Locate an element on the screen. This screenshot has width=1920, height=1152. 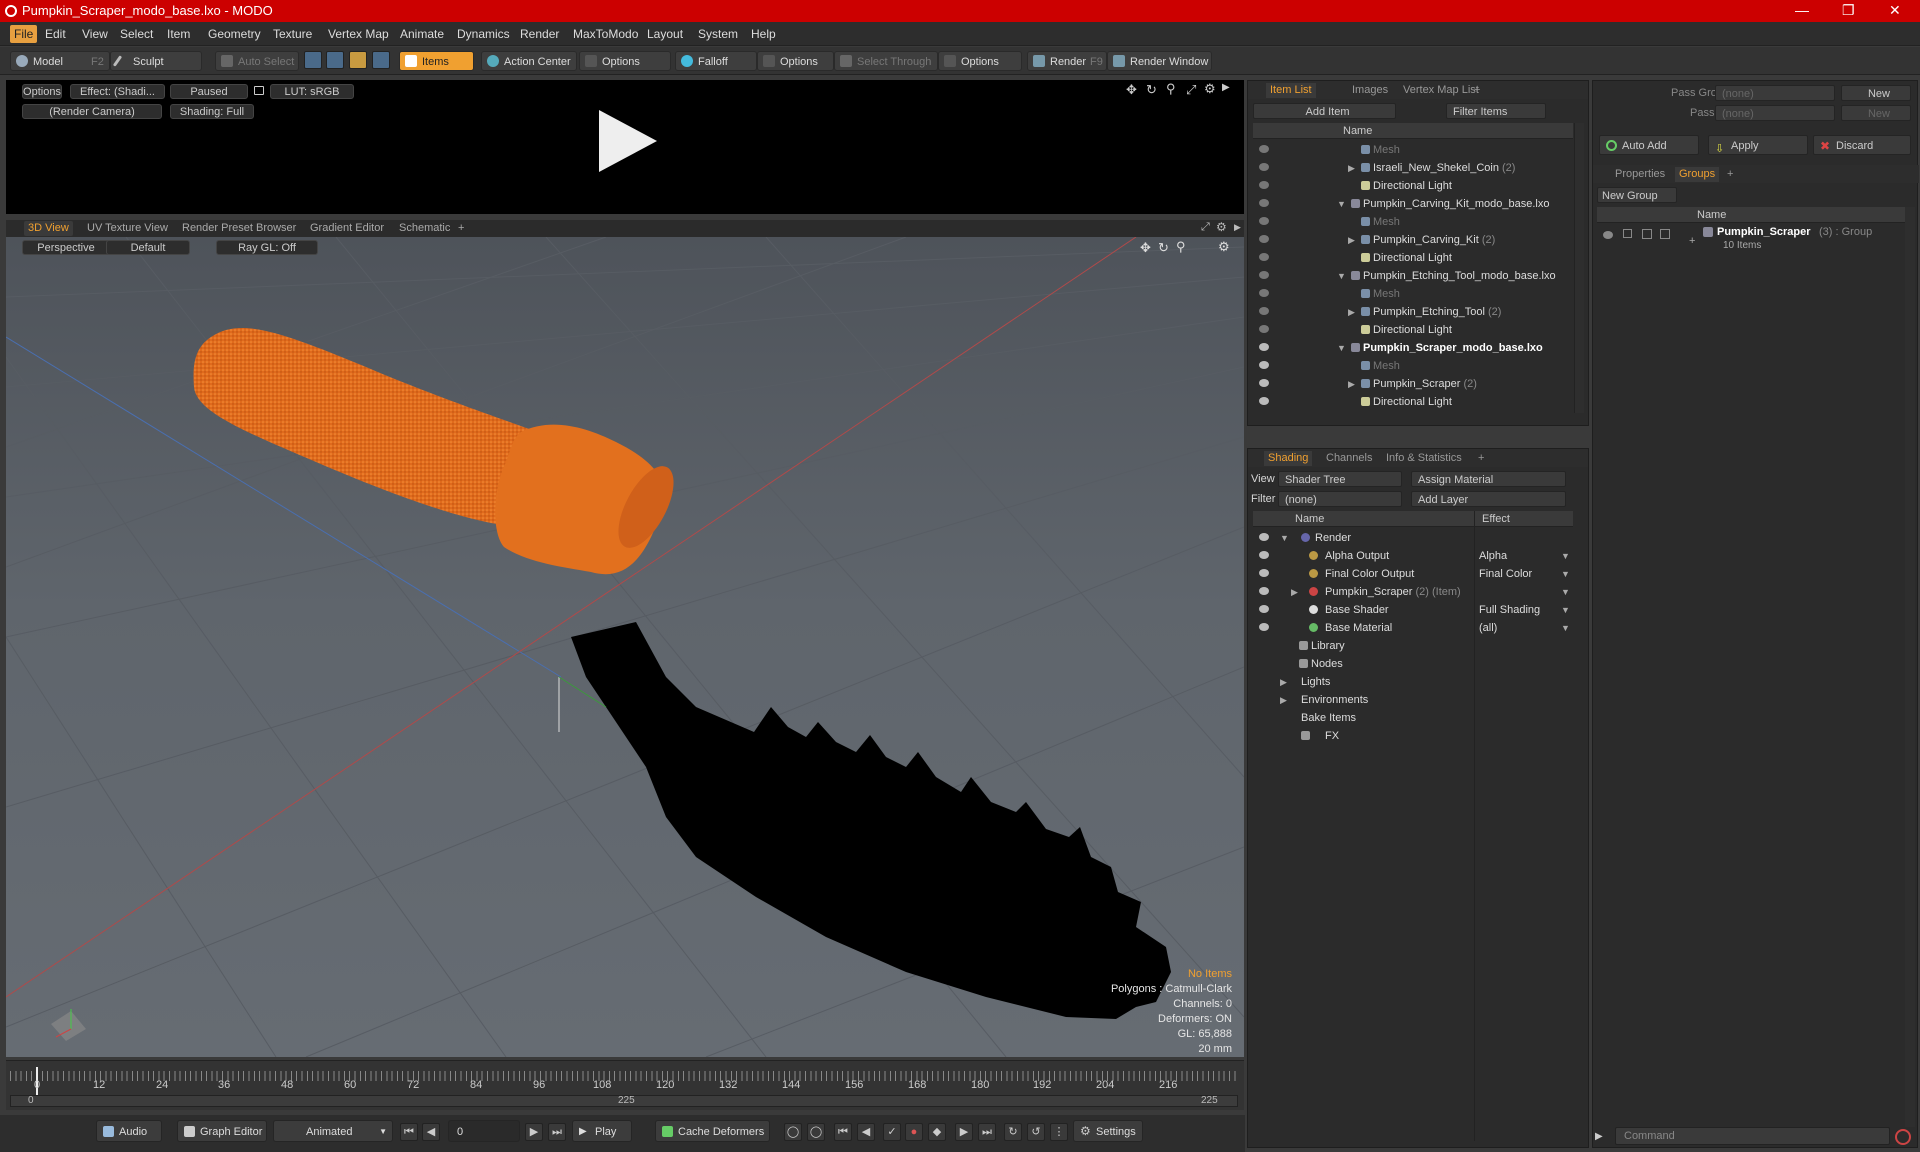
menu-texture: Texture is located at coordinates (292, 34).